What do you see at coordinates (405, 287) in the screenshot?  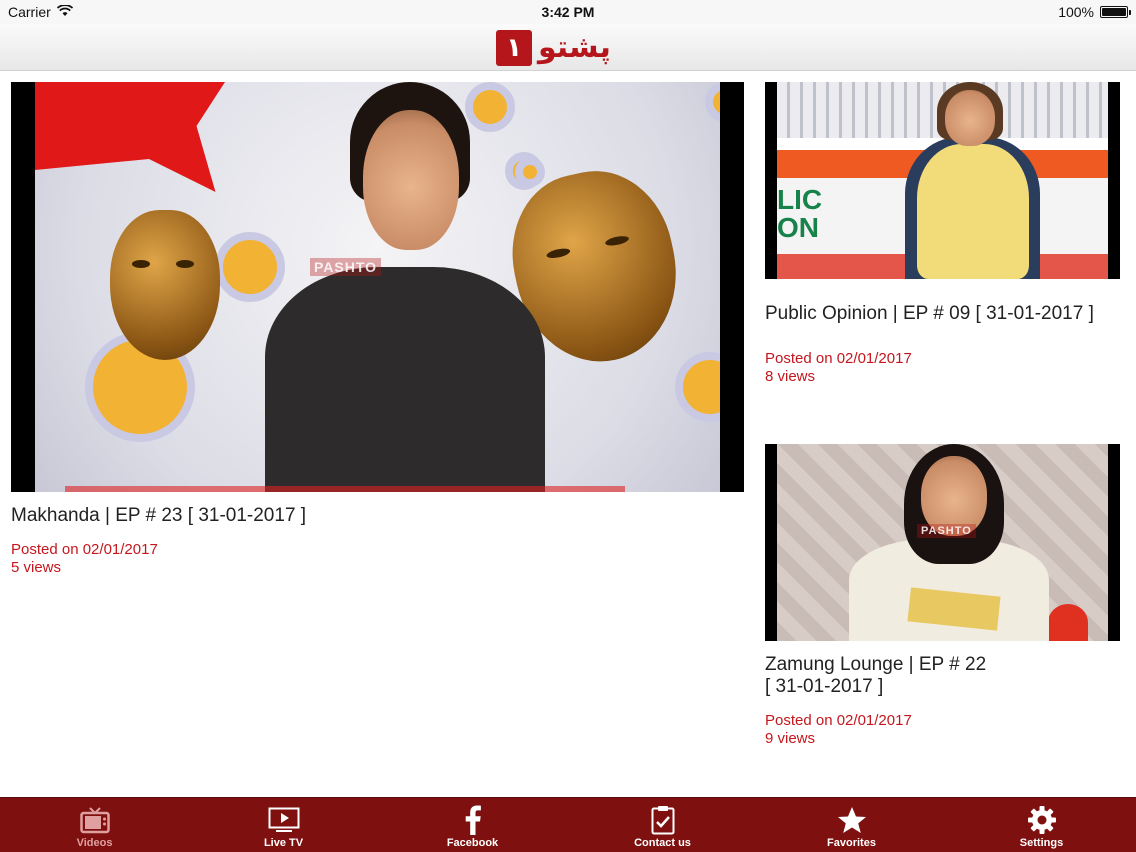 I see `presenter-figure` at bounding box center [405, 287].